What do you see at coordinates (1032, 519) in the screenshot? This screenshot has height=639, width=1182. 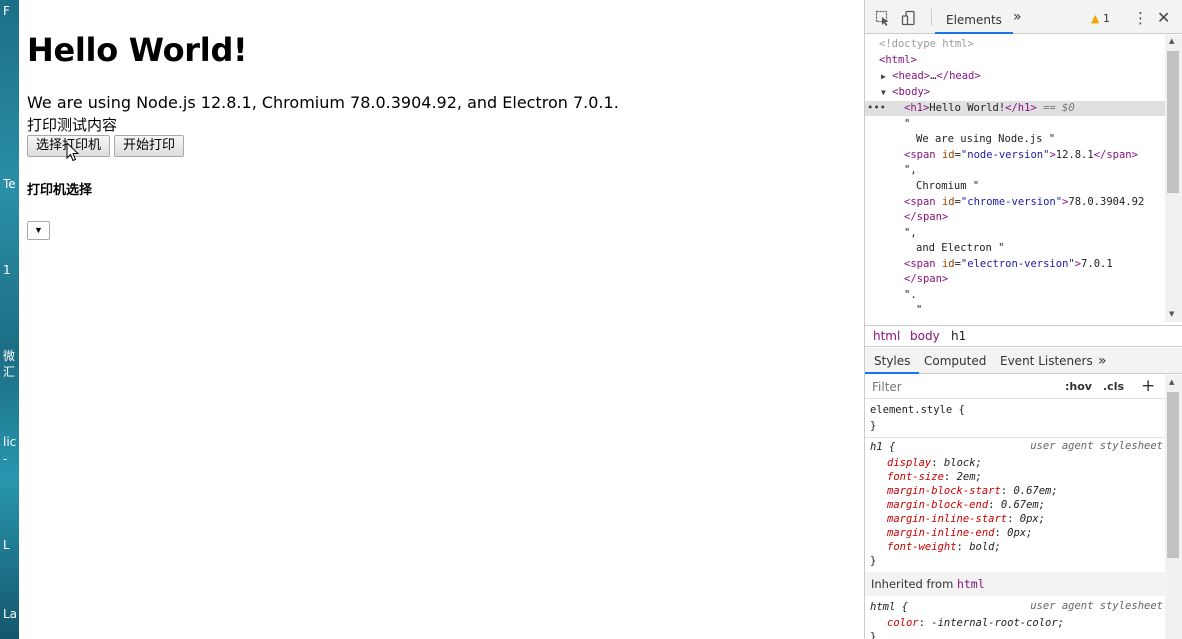 I see `property-value: 0px;` at bounding box center [1032, 519].